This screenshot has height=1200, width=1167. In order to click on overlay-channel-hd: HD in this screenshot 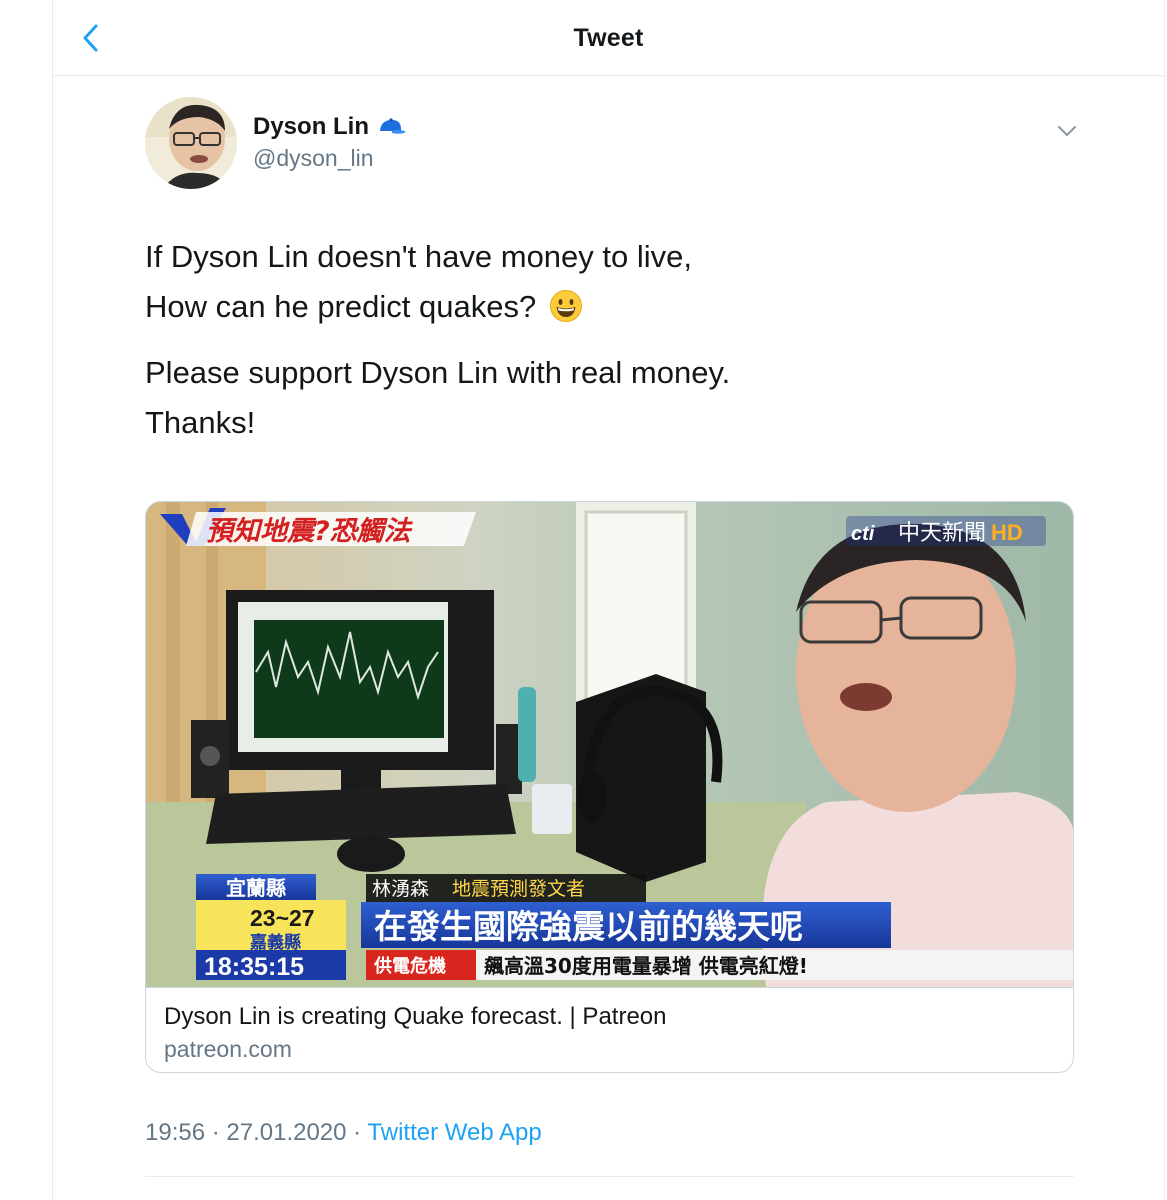, I will do `click(1007, 532)`.